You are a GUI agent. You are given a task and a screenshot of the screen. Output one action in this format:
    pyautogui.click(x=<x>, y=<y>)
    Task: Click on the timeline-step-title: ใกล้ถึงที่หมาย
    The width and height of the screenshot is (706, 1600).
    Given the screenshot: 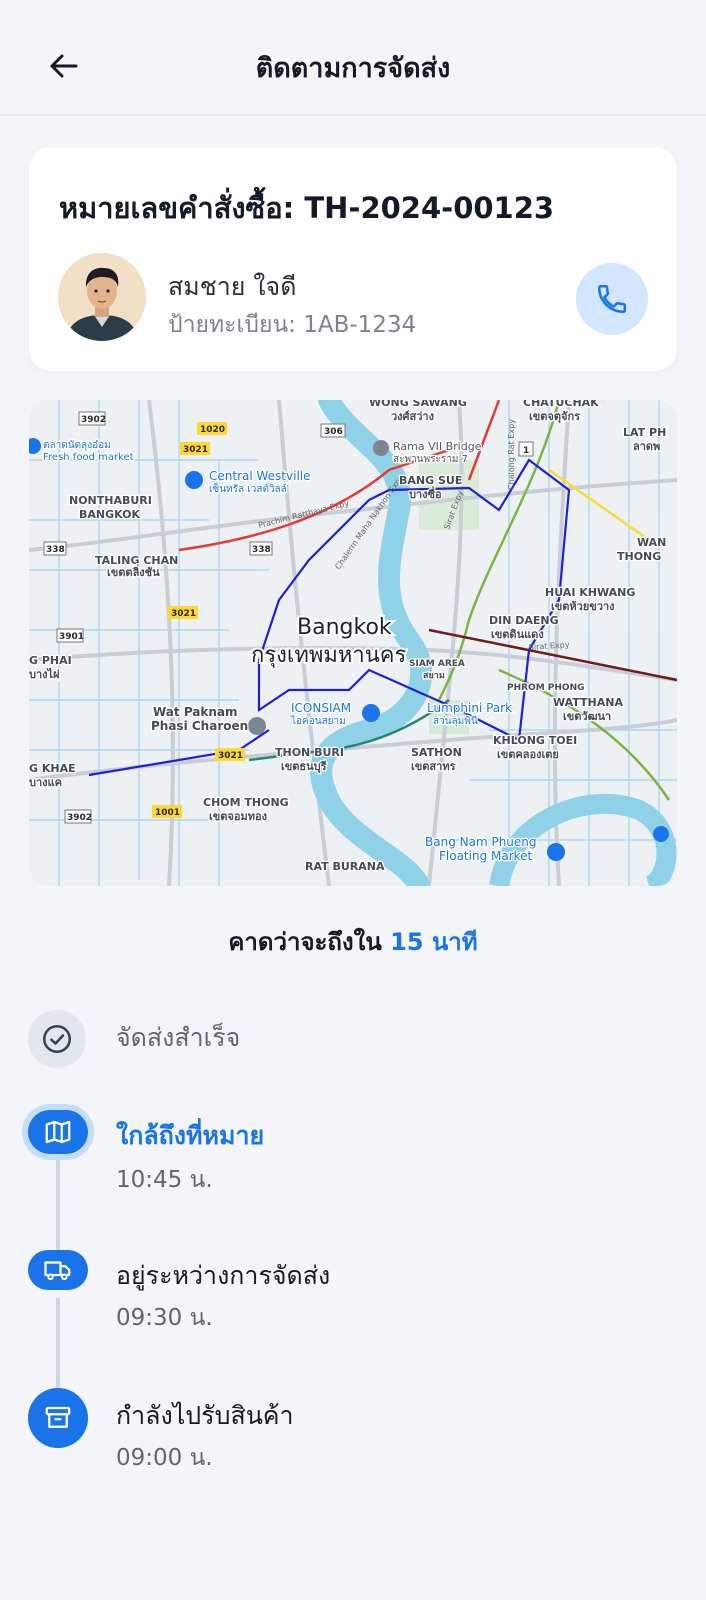 What is the action you would take?
    pyautogui.click(x=190, y=1135)
    